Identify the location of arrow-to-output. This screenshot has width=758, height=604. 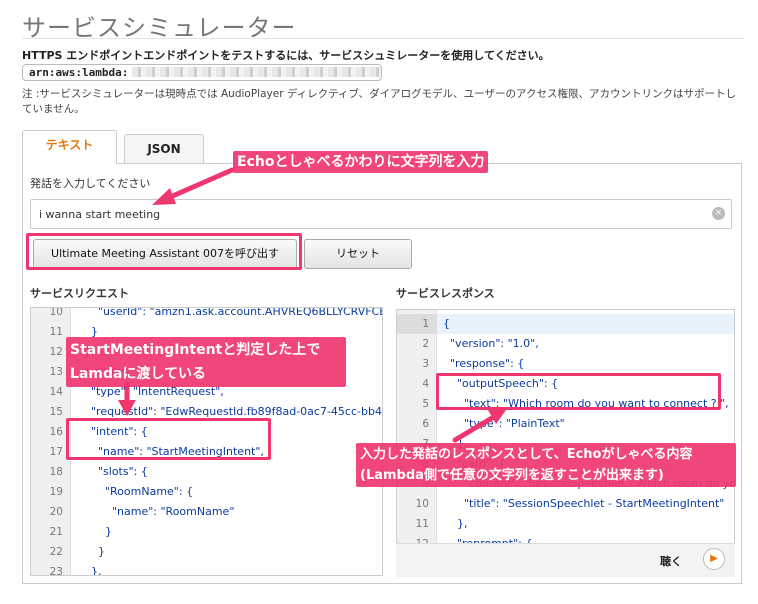
(479, 426).